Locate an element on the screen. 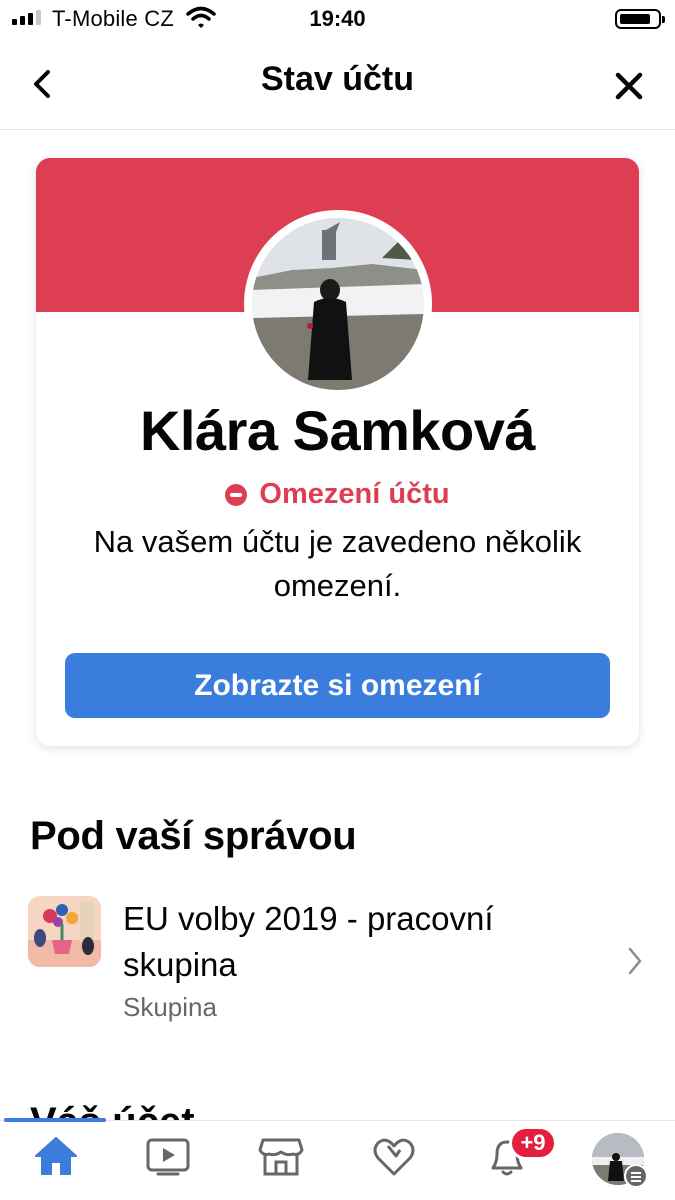 This screenshot has height=1200, width=675. bottom-tab-bar is located at coordinates (337, 1160).